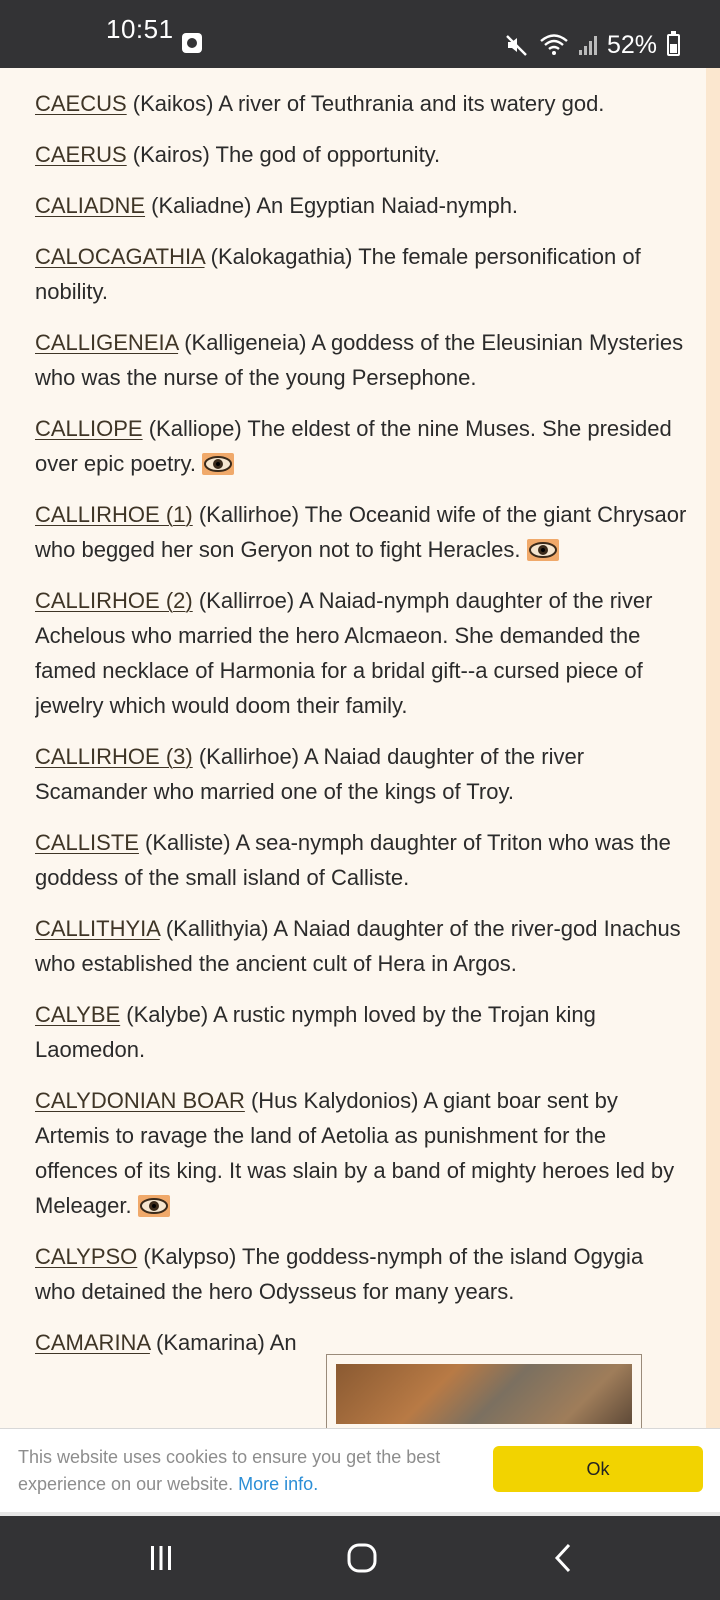 The height and width of the screenshot is (1600, 720). I want to click on entry-link: CALYPSO, so click(86, 1256).